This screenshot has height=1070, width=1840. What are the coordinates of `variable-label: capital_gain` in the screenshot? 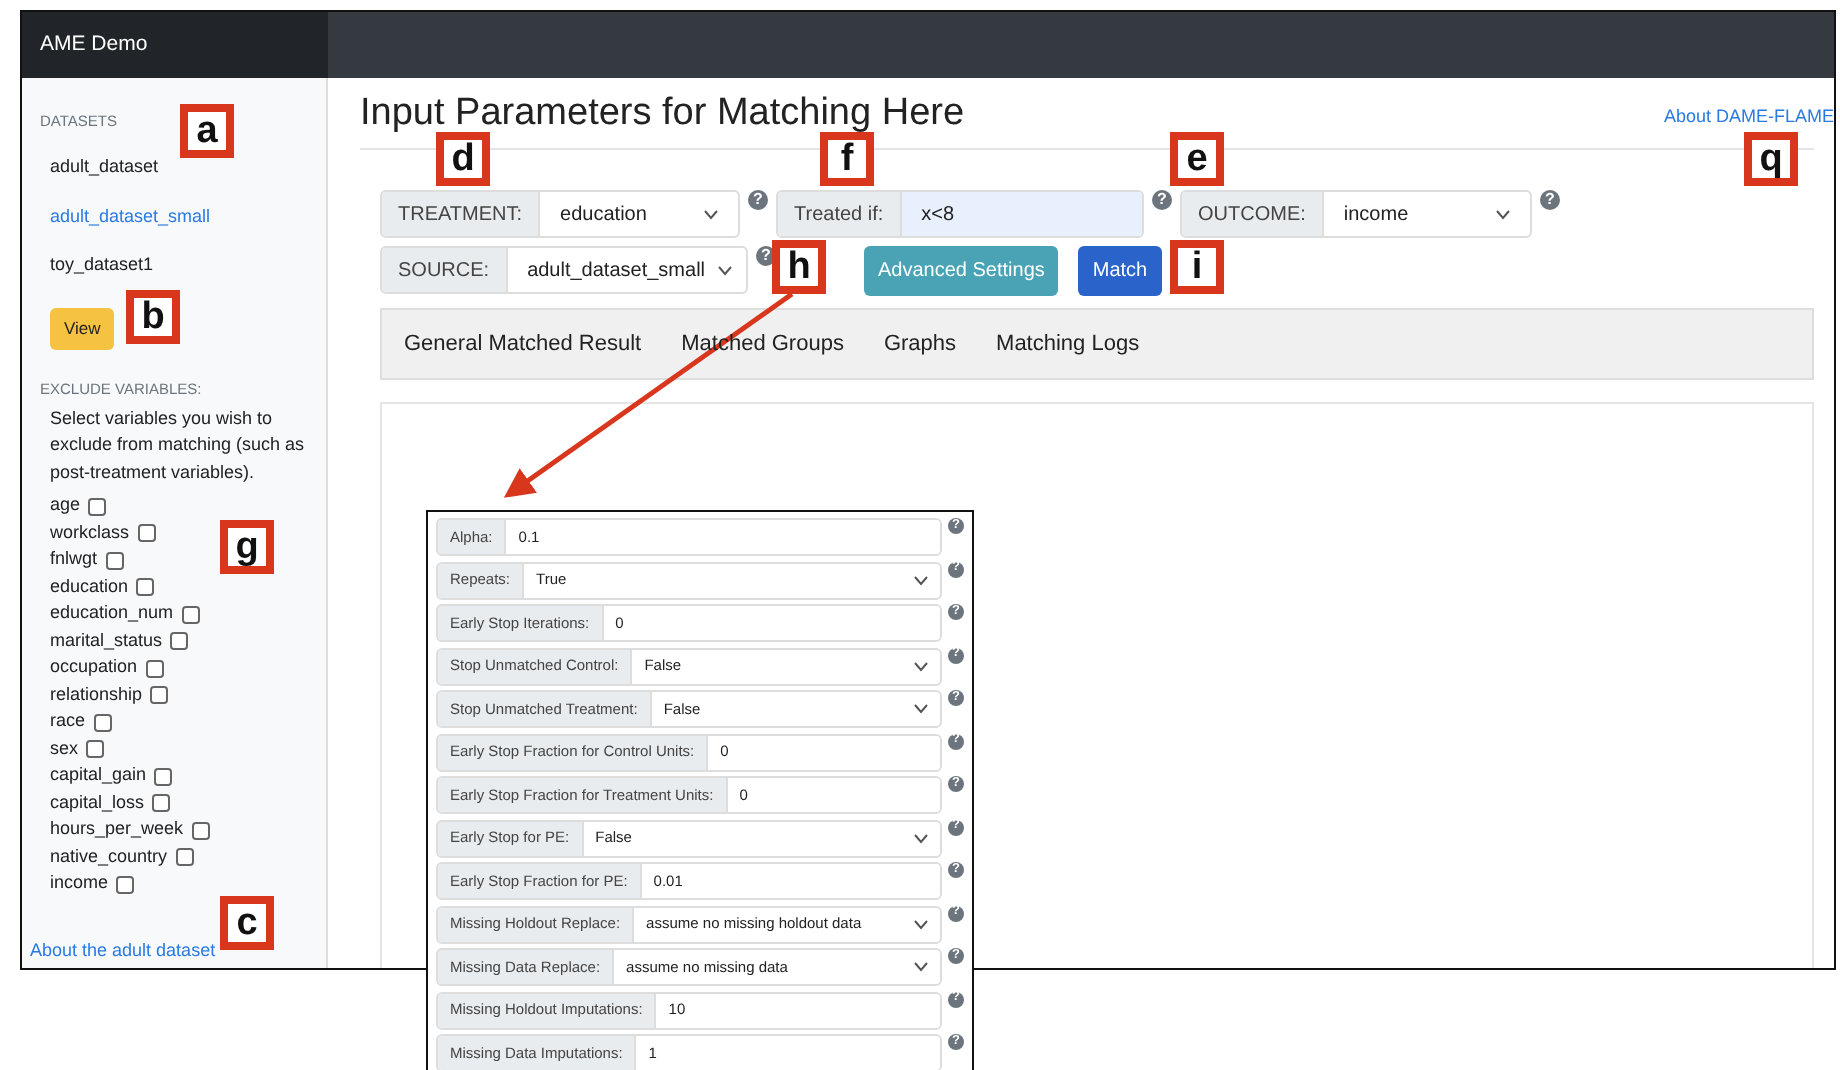 It's located at (98, 775).